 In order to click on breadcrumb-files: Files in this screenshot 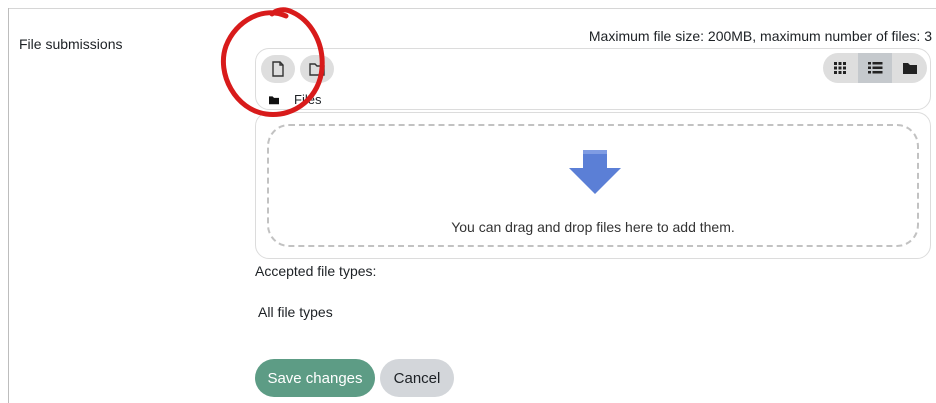, I will do `click(307, 99)`.